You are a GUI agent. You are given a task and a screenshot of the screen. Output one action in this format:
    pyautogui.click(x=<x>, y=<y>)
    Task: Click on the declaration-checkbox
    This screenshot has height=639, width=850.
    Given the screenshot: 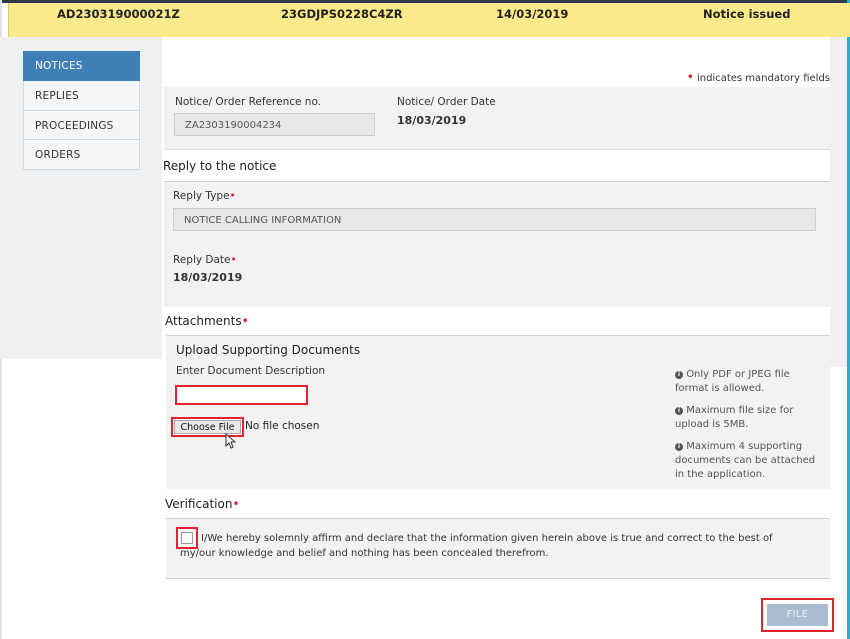 What is the action you would take?
    pyautogui.click(x=187, y=538)
    